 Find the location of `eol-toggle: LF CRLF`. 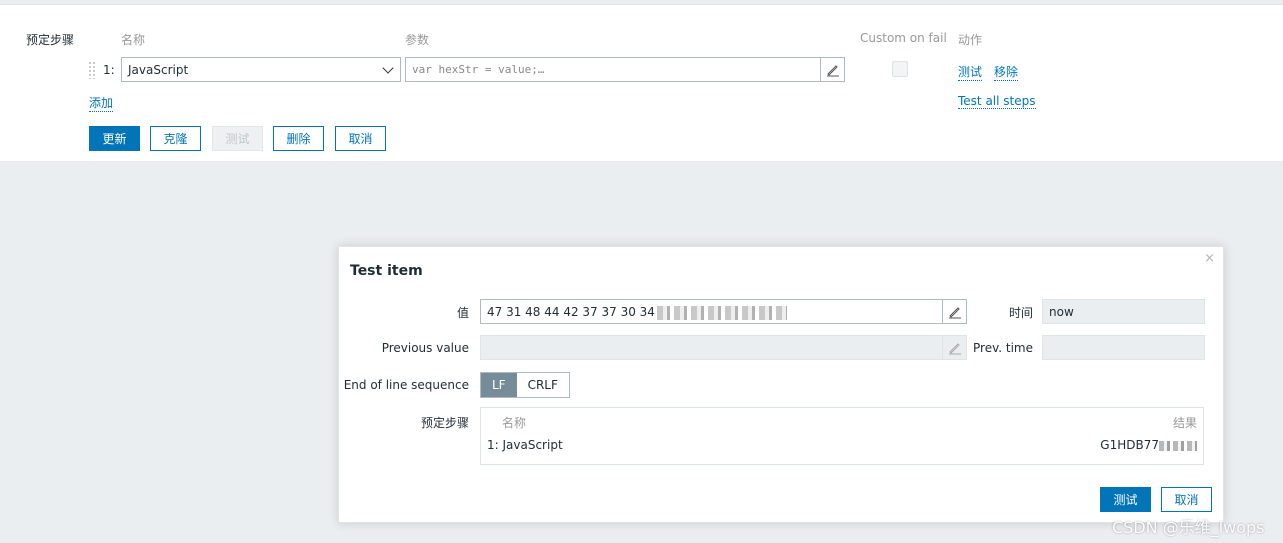

eol-toggle: LF CRLF is located at coordinates (525, 385).